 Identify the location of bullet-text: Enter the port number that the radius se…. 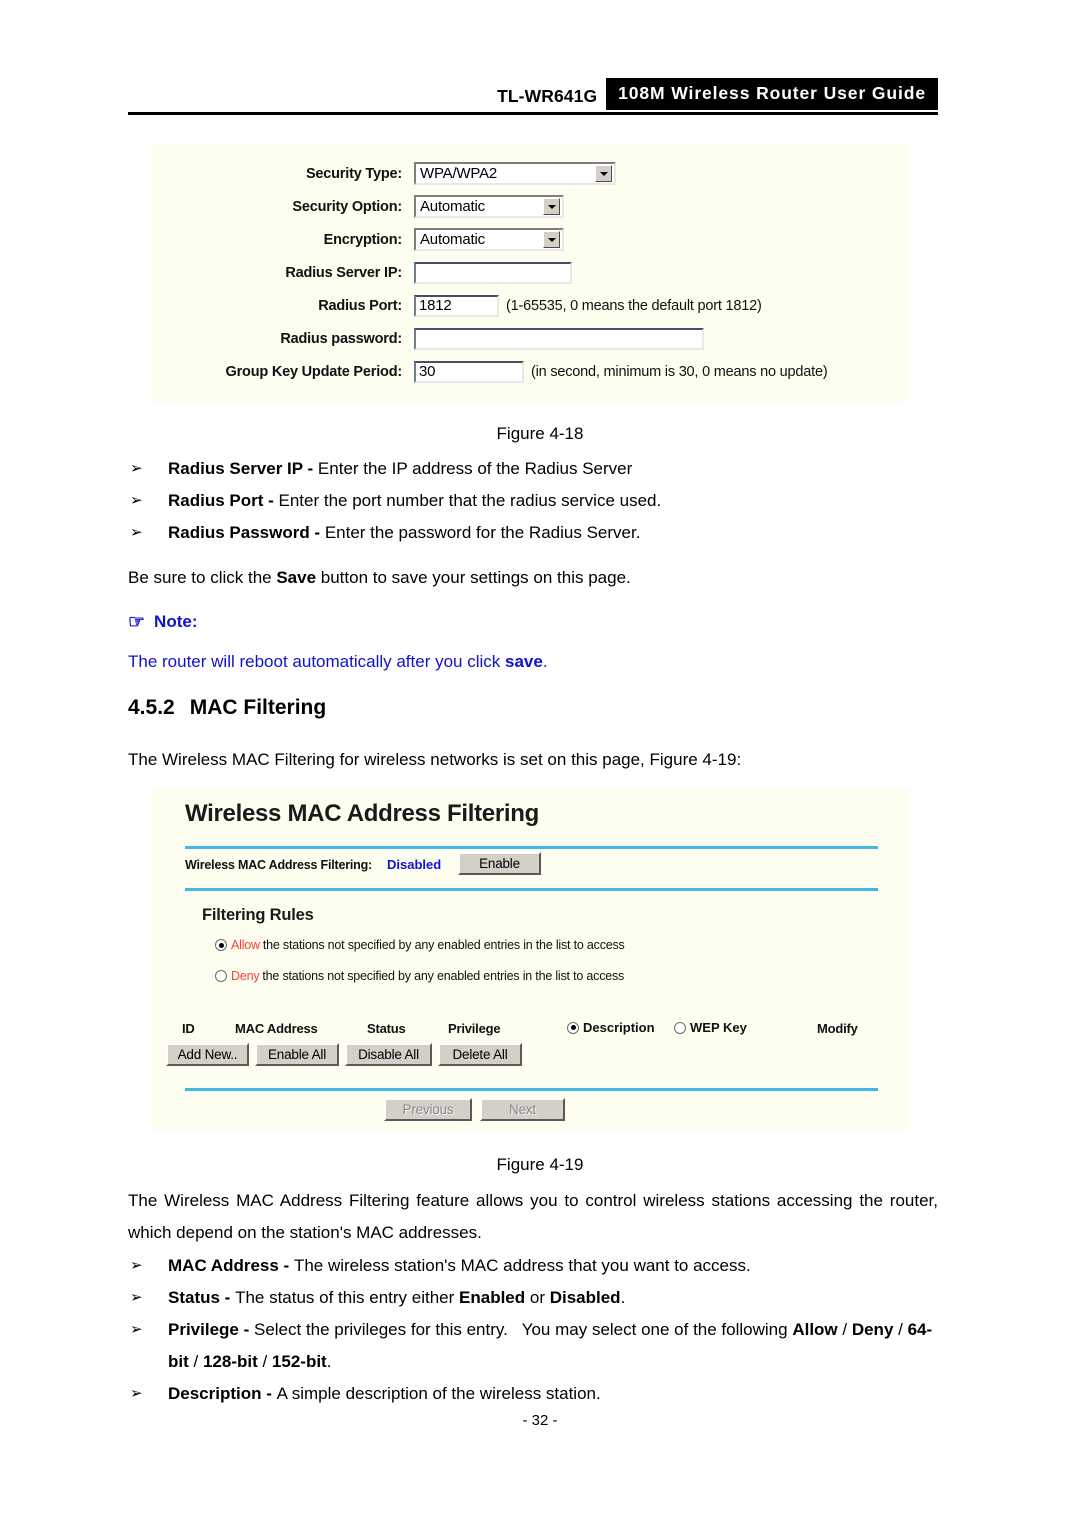
(470, 500).